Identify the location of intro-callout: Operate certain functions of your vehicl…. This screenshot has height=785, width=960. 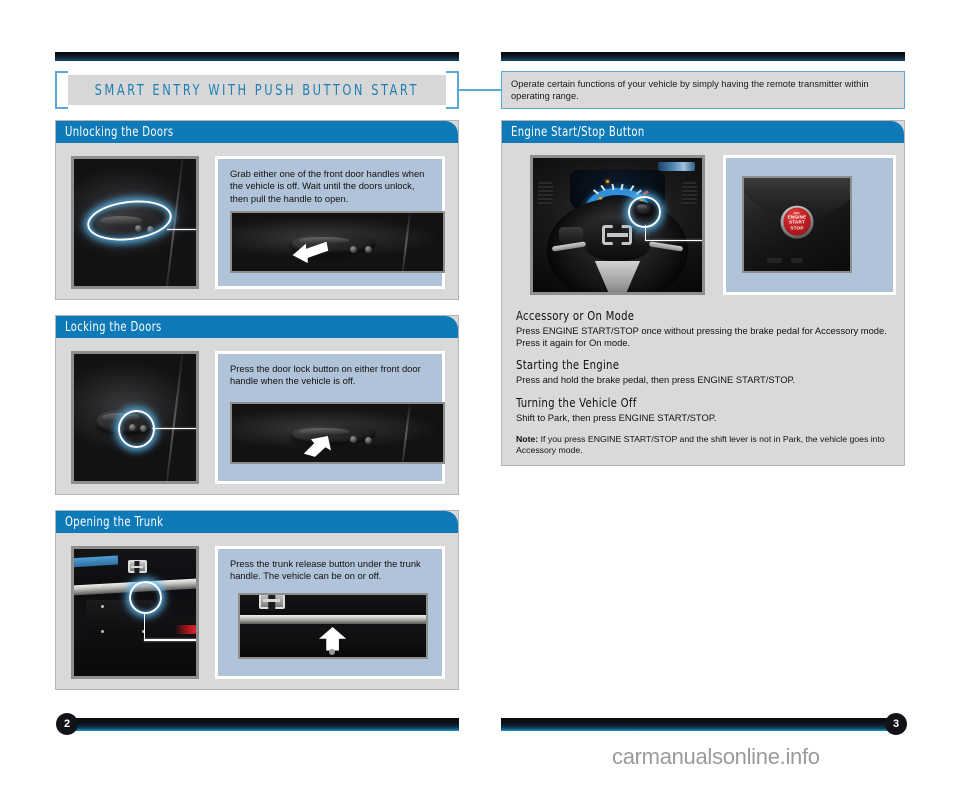
(703, 90).